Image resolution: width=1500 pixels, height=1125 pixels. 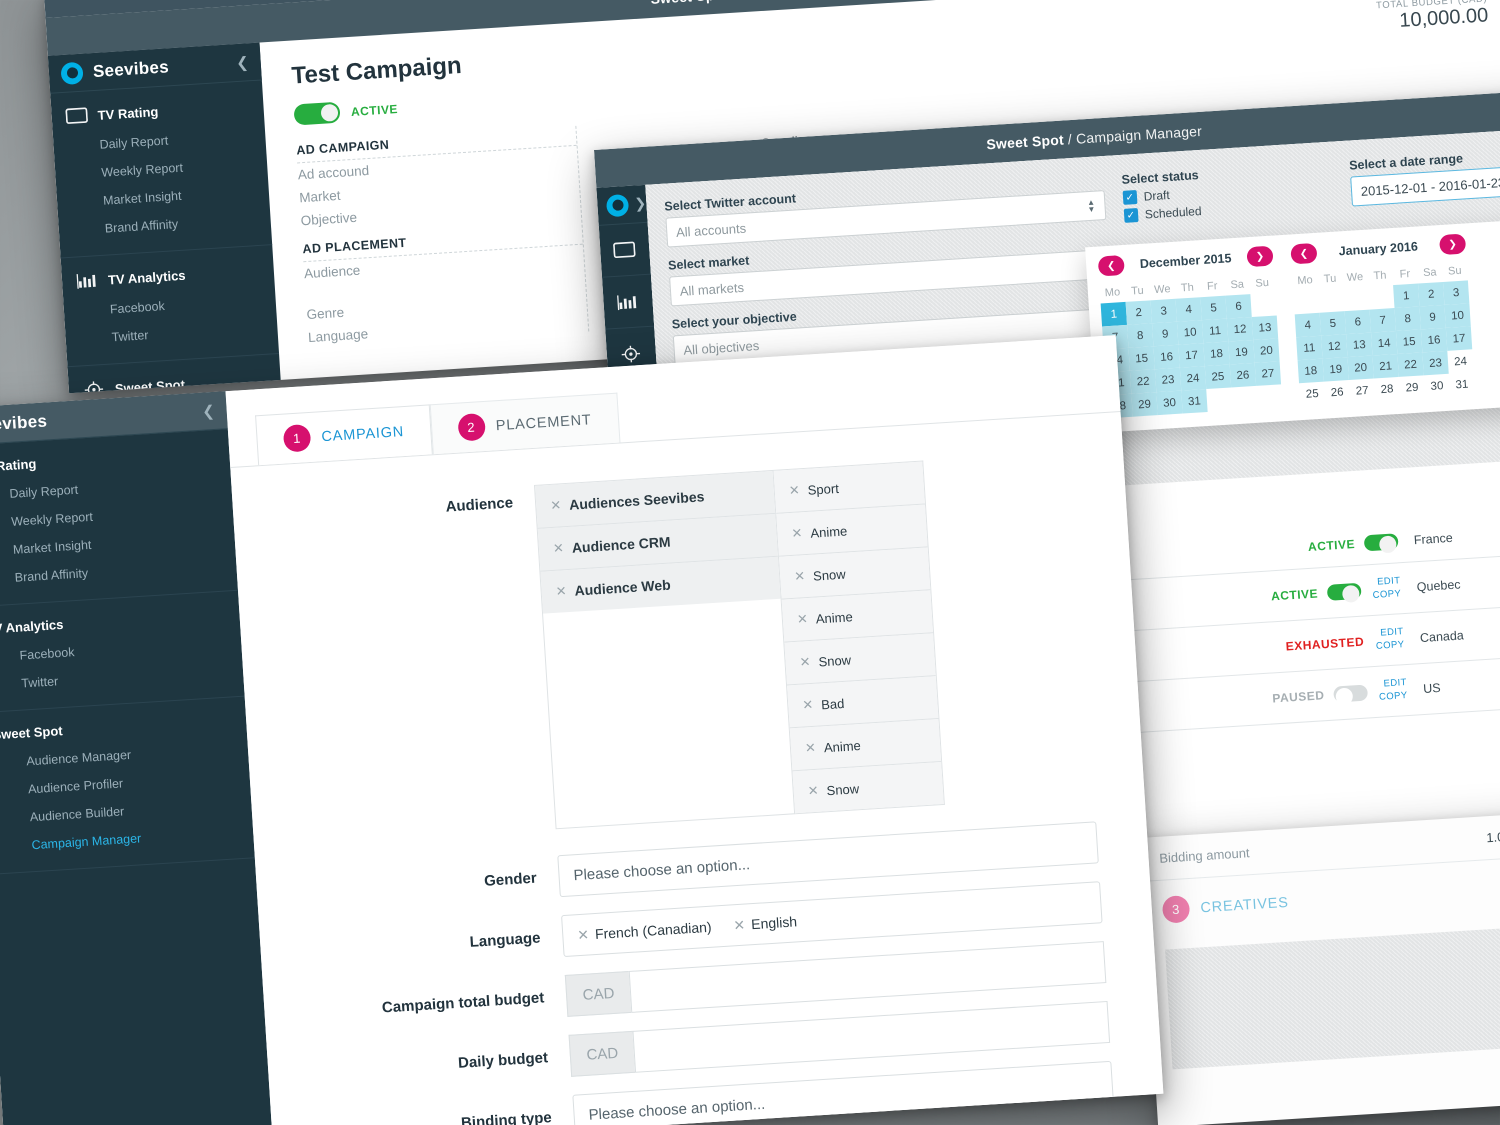 I want to click on calendar-day: 25, so click(x=1218, y=377).